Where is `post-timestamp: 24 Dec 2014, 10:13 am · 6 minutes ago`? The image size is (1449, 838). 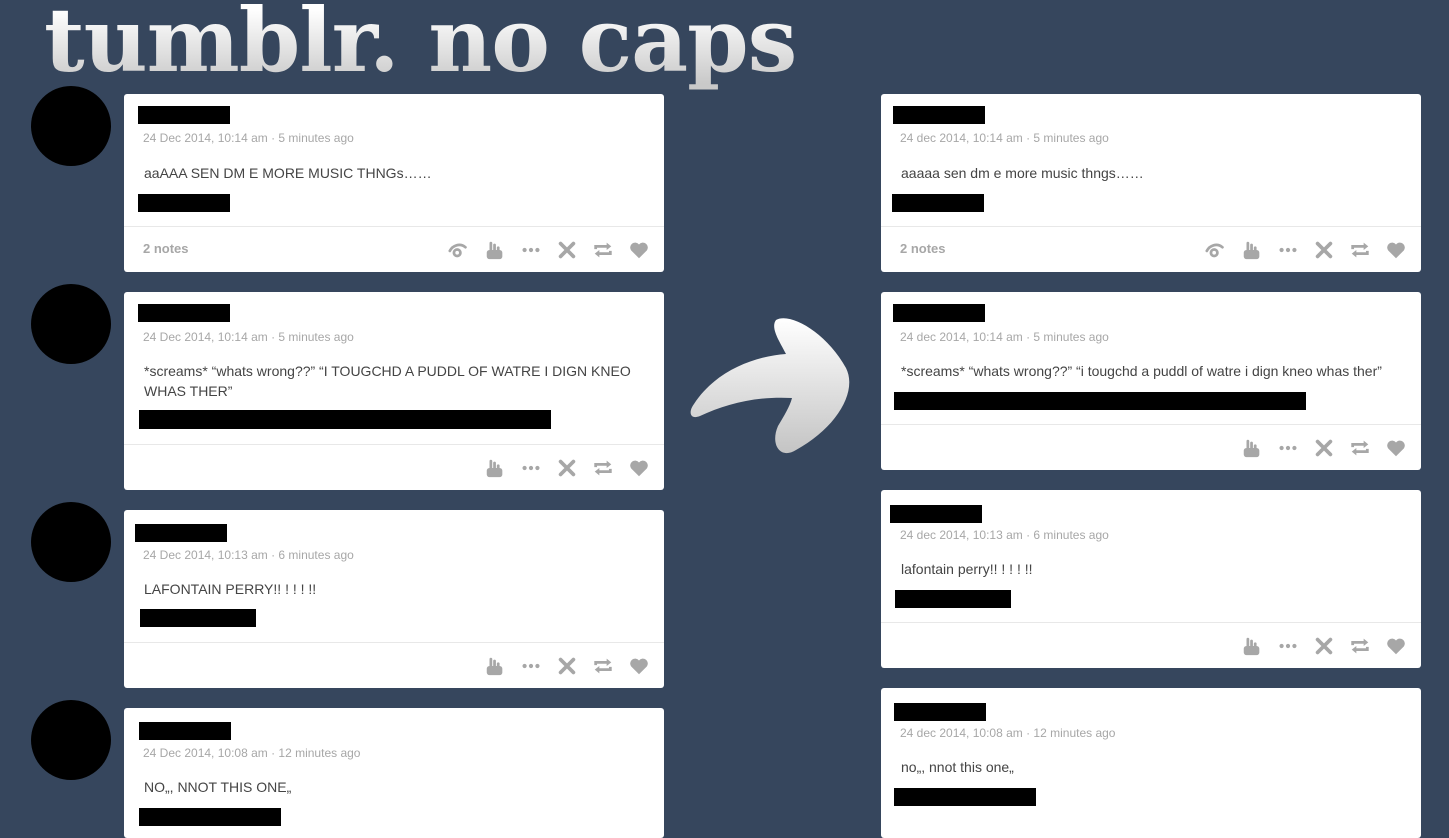
post-timestamp: 24 Dec 2014, 10:13 am · 6 minutes ago is located at coordinates (248, 555).